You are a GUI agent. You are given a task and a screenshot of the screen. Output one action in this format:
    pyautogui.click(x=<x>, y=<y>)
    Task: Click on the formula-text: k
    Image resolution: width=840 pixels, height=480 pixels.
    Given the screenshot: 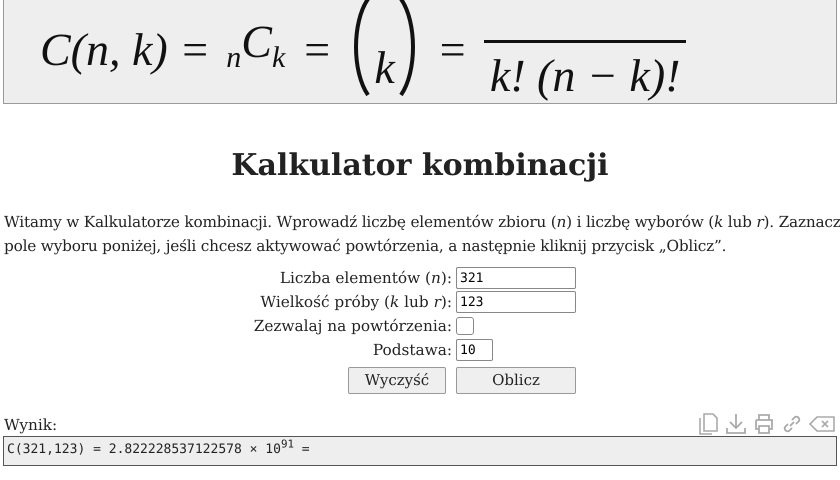 What is the action you would take?
    pyautogui.click(x=384, y=70)
    